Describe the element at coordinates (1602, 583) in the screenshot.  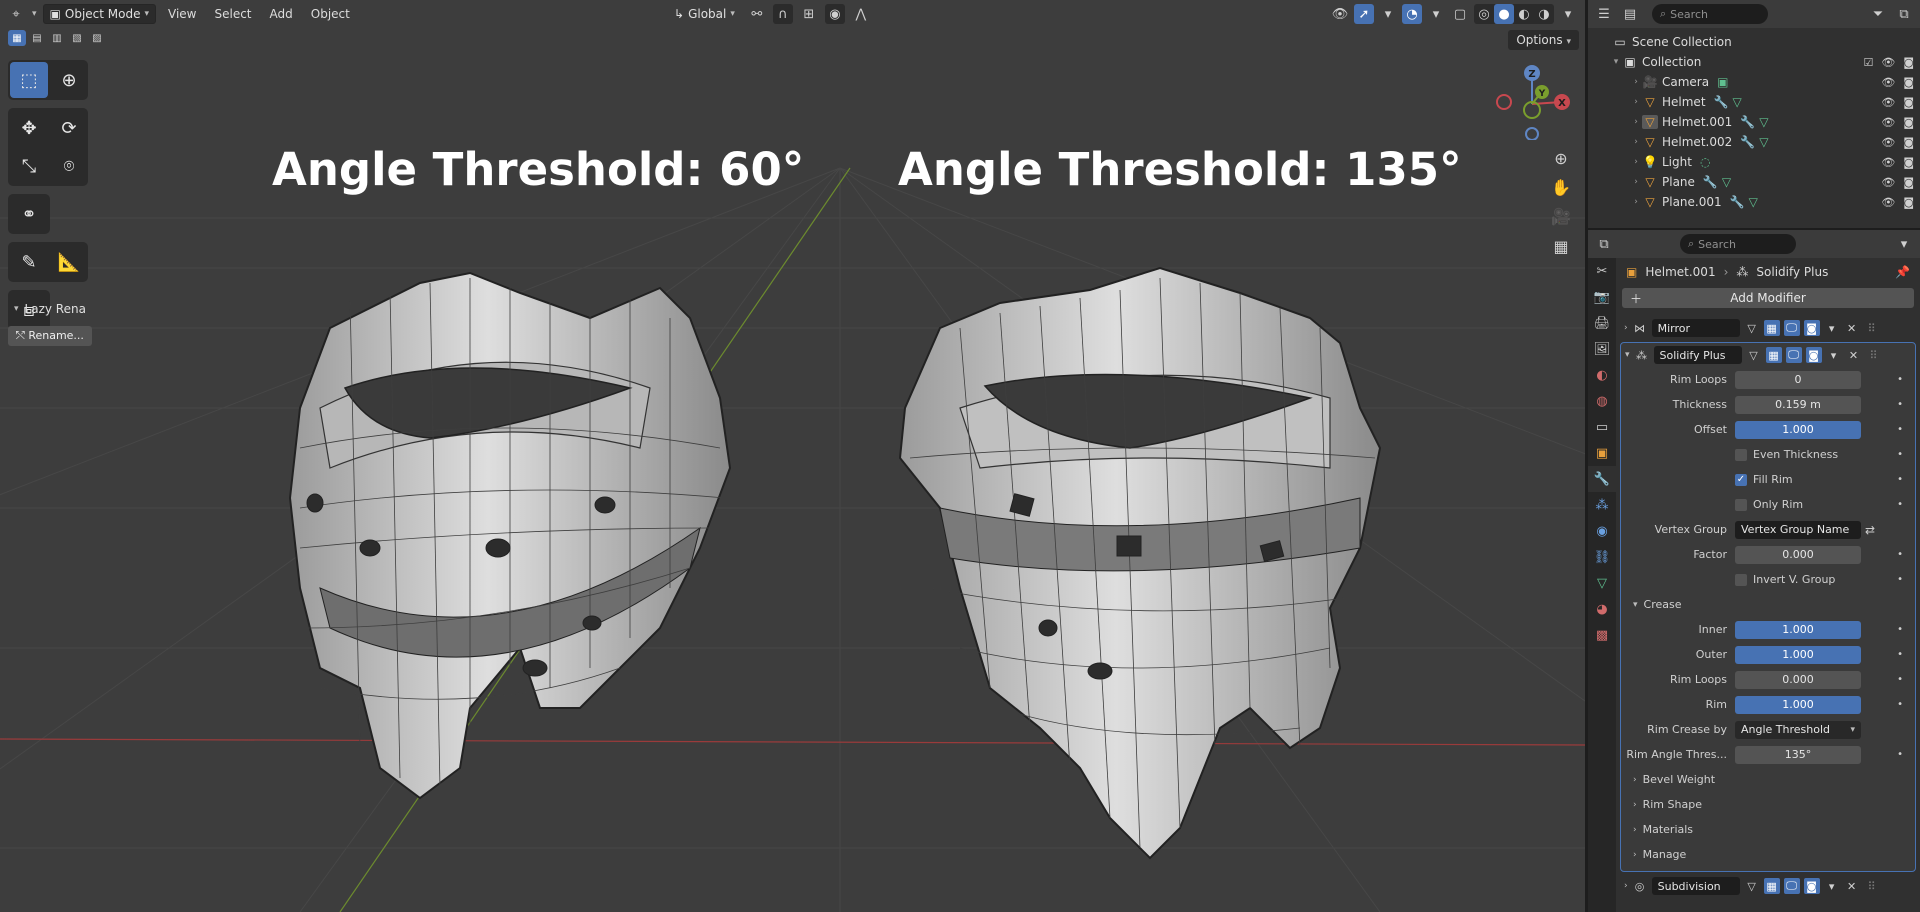
I see `data-tab-icon: ▽` at that location.